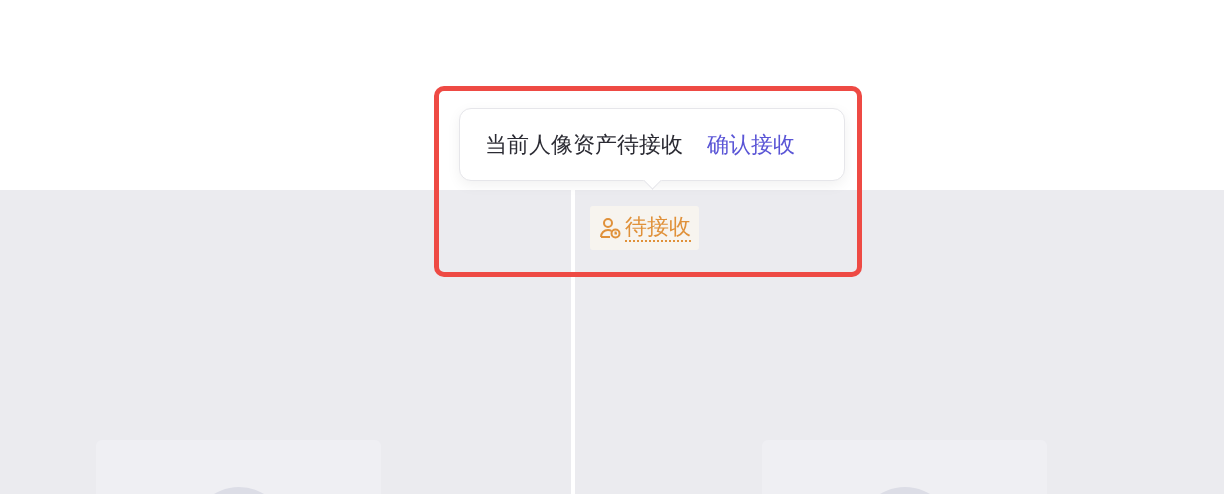  I want to click on user-clock-icon, so click(610, 228).